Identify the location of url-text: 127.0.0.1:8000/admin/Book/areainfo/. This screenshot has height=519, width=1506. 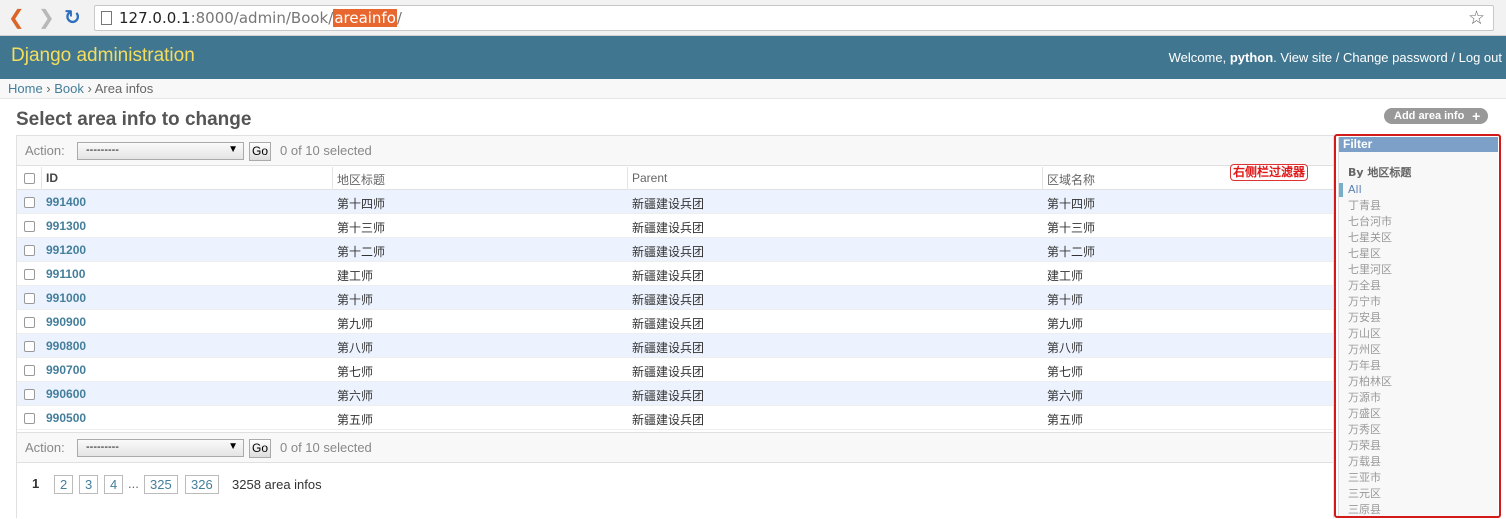
(260, 18).